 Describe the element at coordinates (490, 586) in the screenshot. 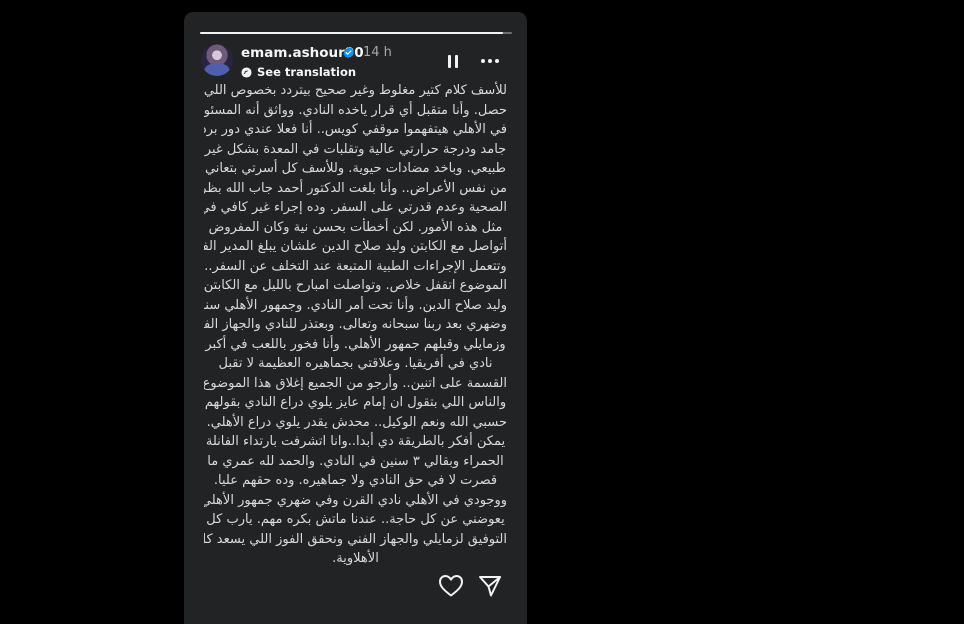

I see `send-icon` at that location.